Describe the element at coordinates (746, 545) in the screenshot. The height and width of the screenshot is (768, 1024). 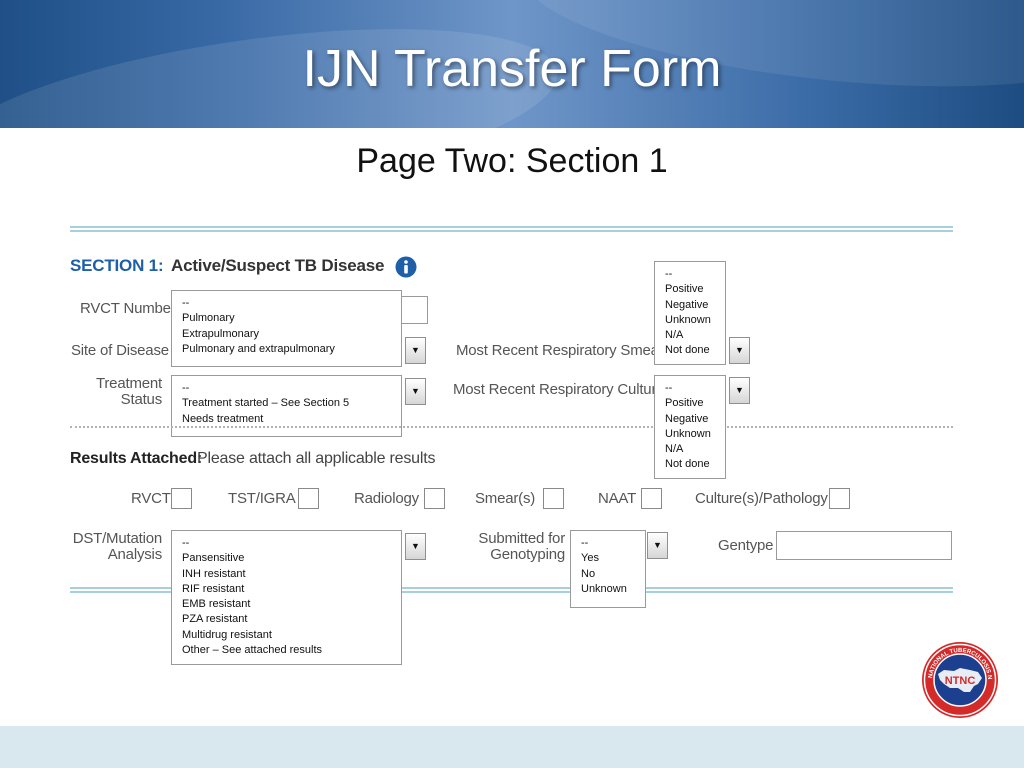
I see `genotype-label: Gentype` at that location.